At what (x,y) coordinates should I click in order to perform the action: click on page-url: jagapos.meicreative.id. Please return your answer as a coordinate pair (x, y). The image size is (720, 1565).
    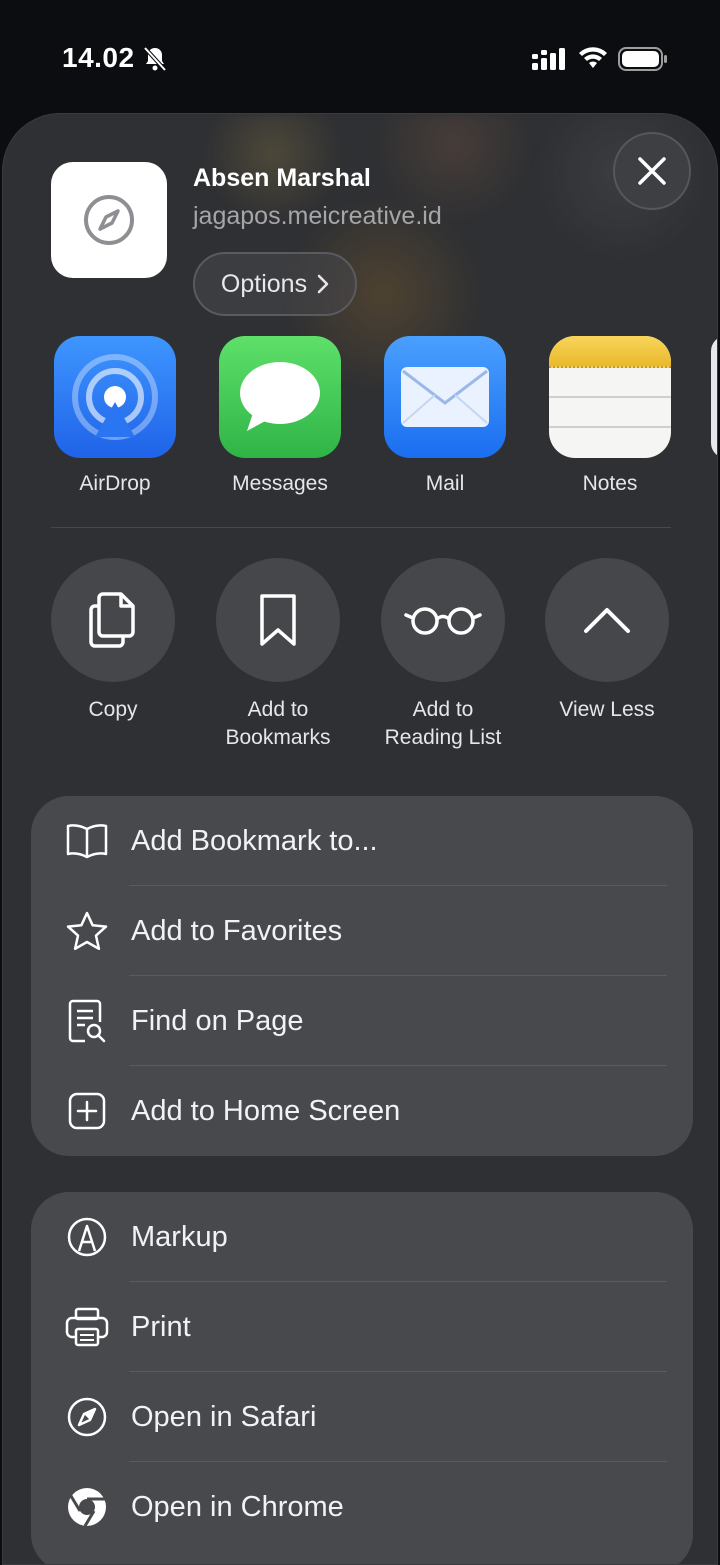
    Looking at the image, I should click on (317, 216).